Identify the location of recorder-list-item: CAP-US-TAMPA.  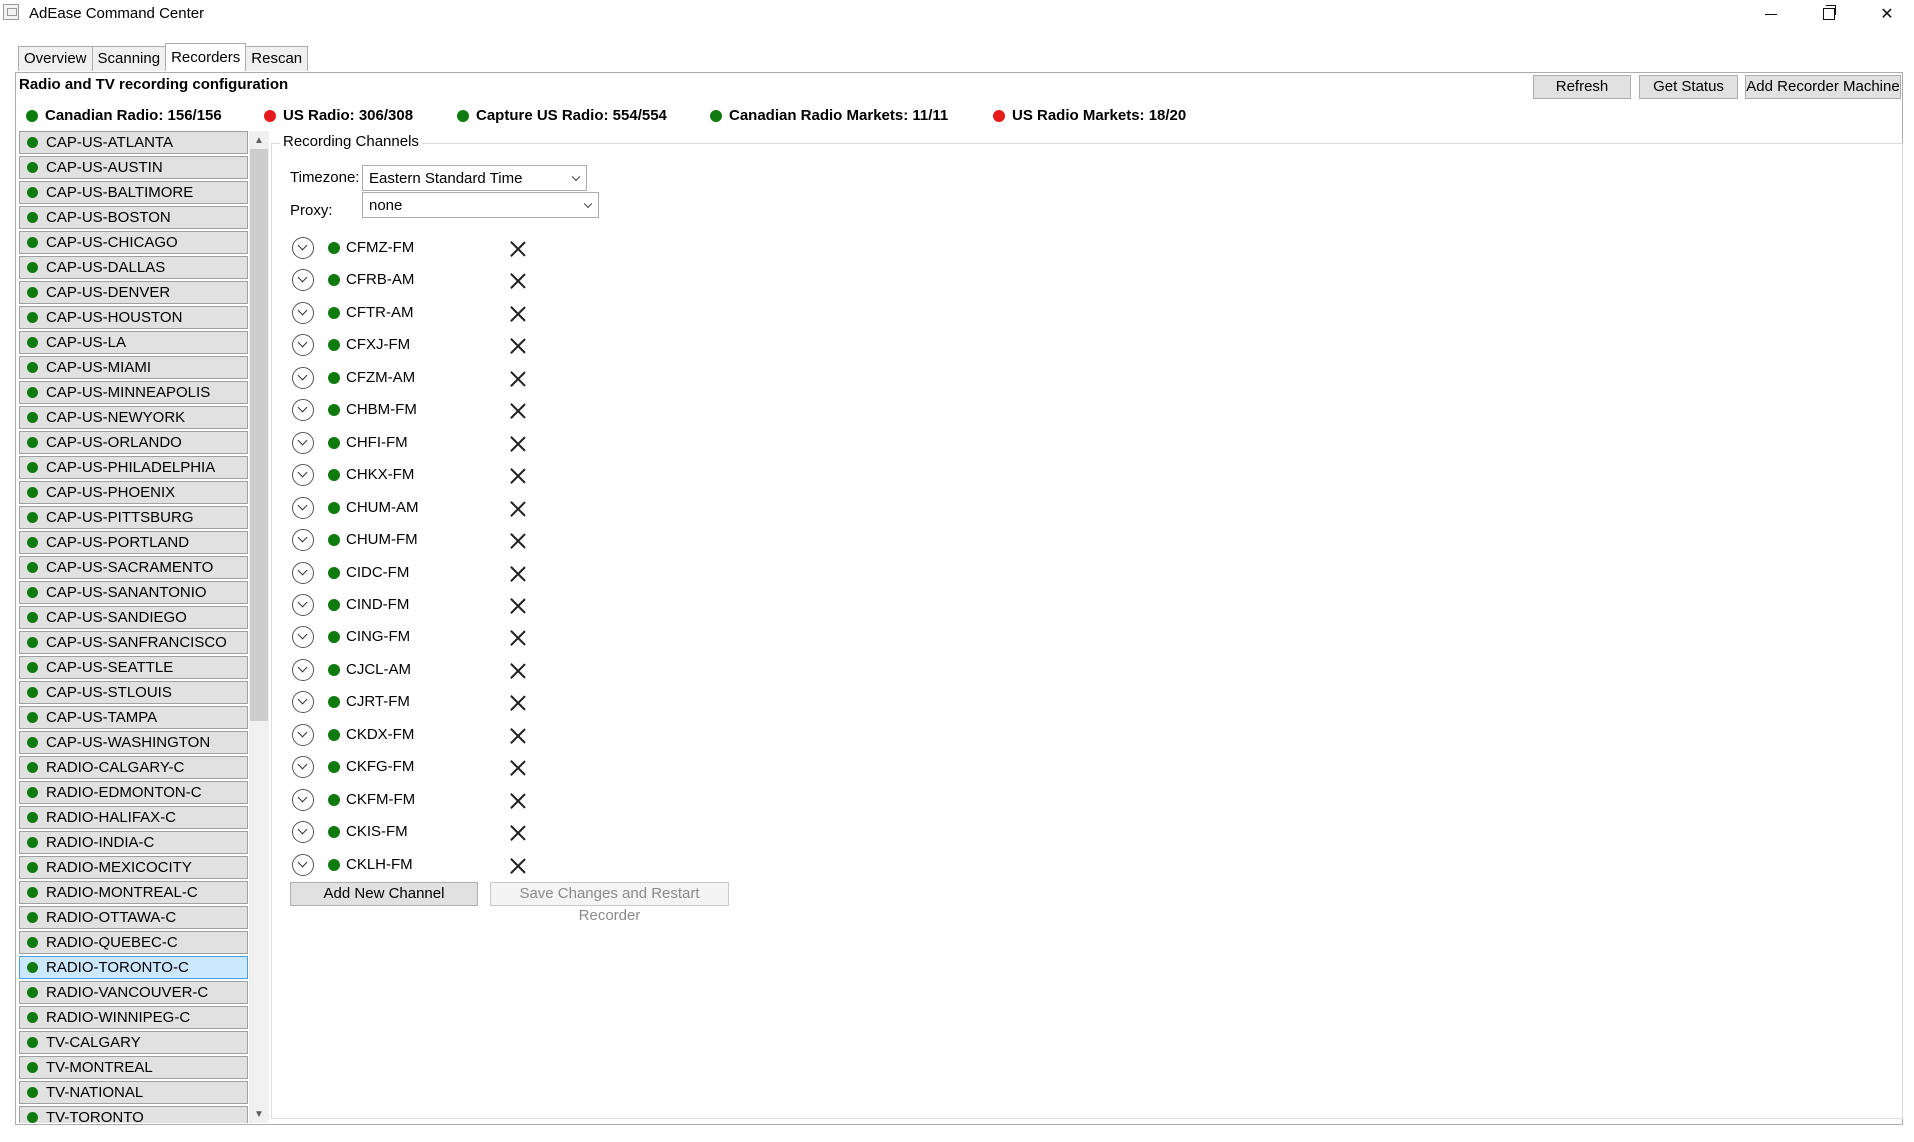
(133, 717).